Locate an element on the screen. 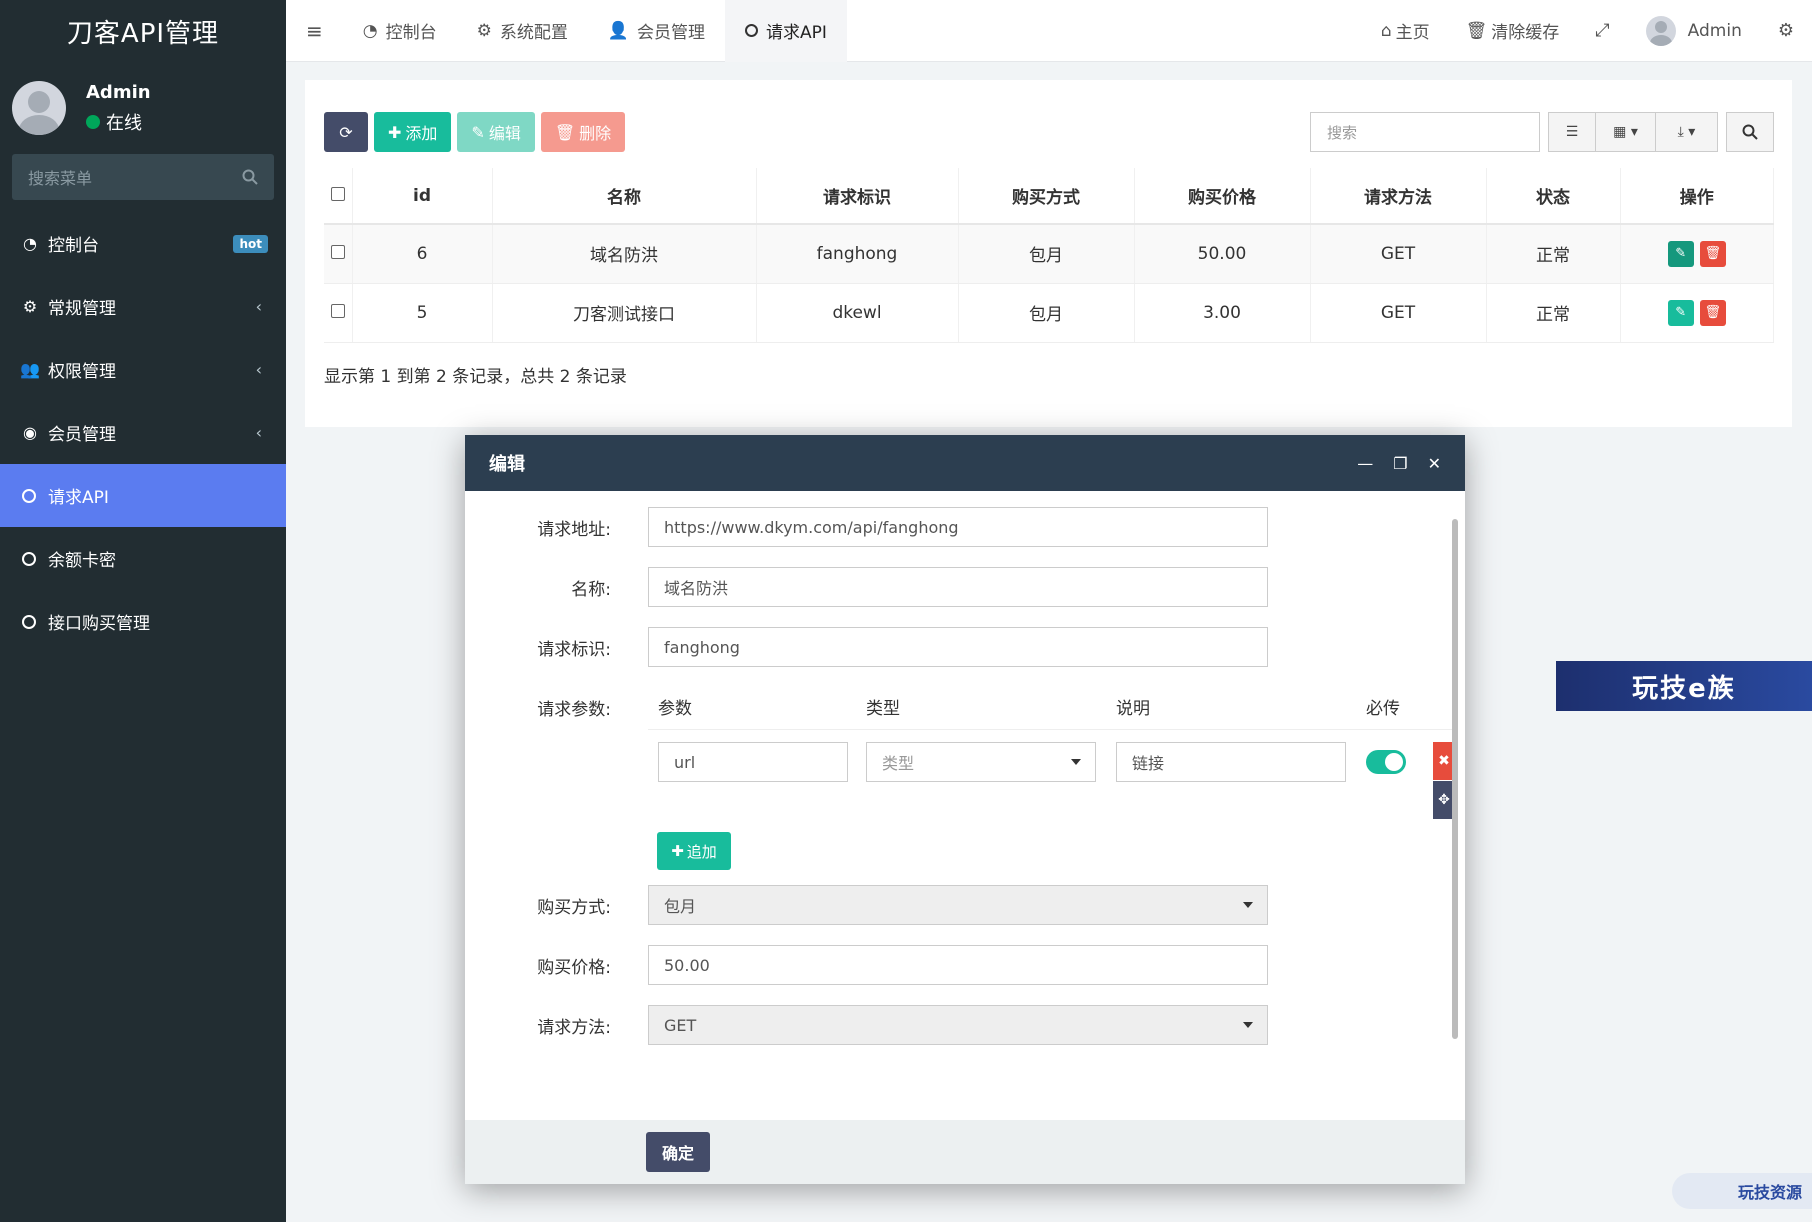 The image size is (1812, 1222). name-row: 名称: 域名防洪 is located at coordinates (866, 587).